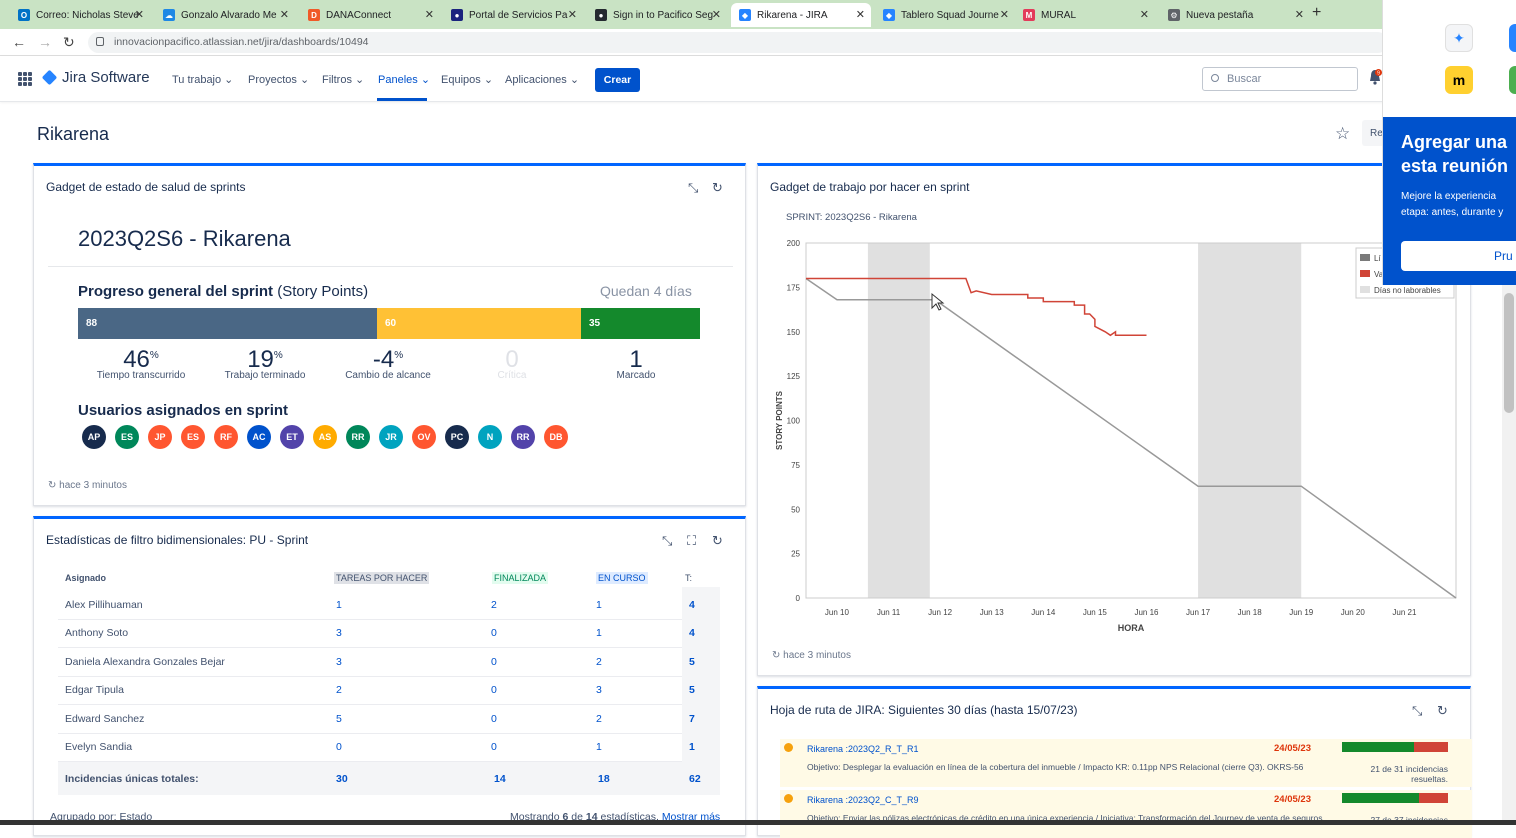  I want to click on total-todo: 30, so click(342, 779).